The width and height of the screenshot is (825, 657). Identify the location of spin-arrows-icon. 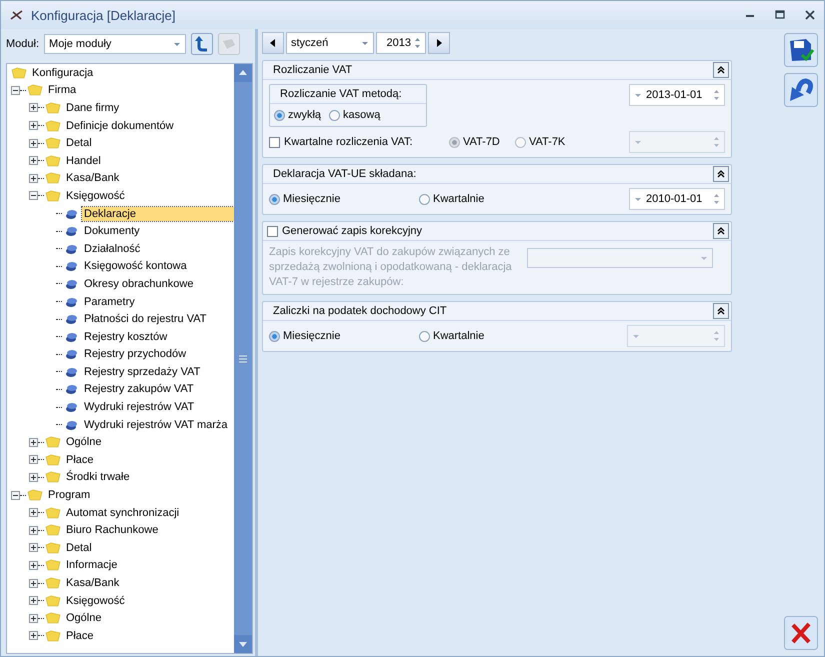
(417, 43).